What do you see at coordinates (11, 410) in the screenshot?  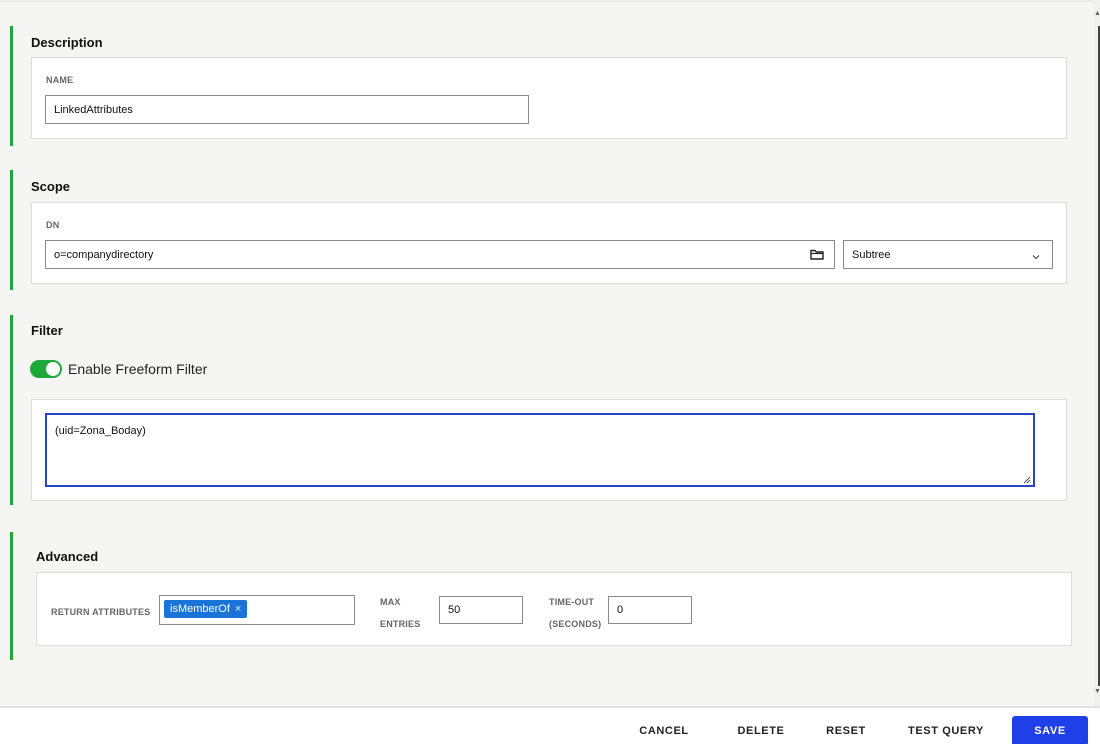 I see `filter-section-accent` at bounding box center [11, 410].